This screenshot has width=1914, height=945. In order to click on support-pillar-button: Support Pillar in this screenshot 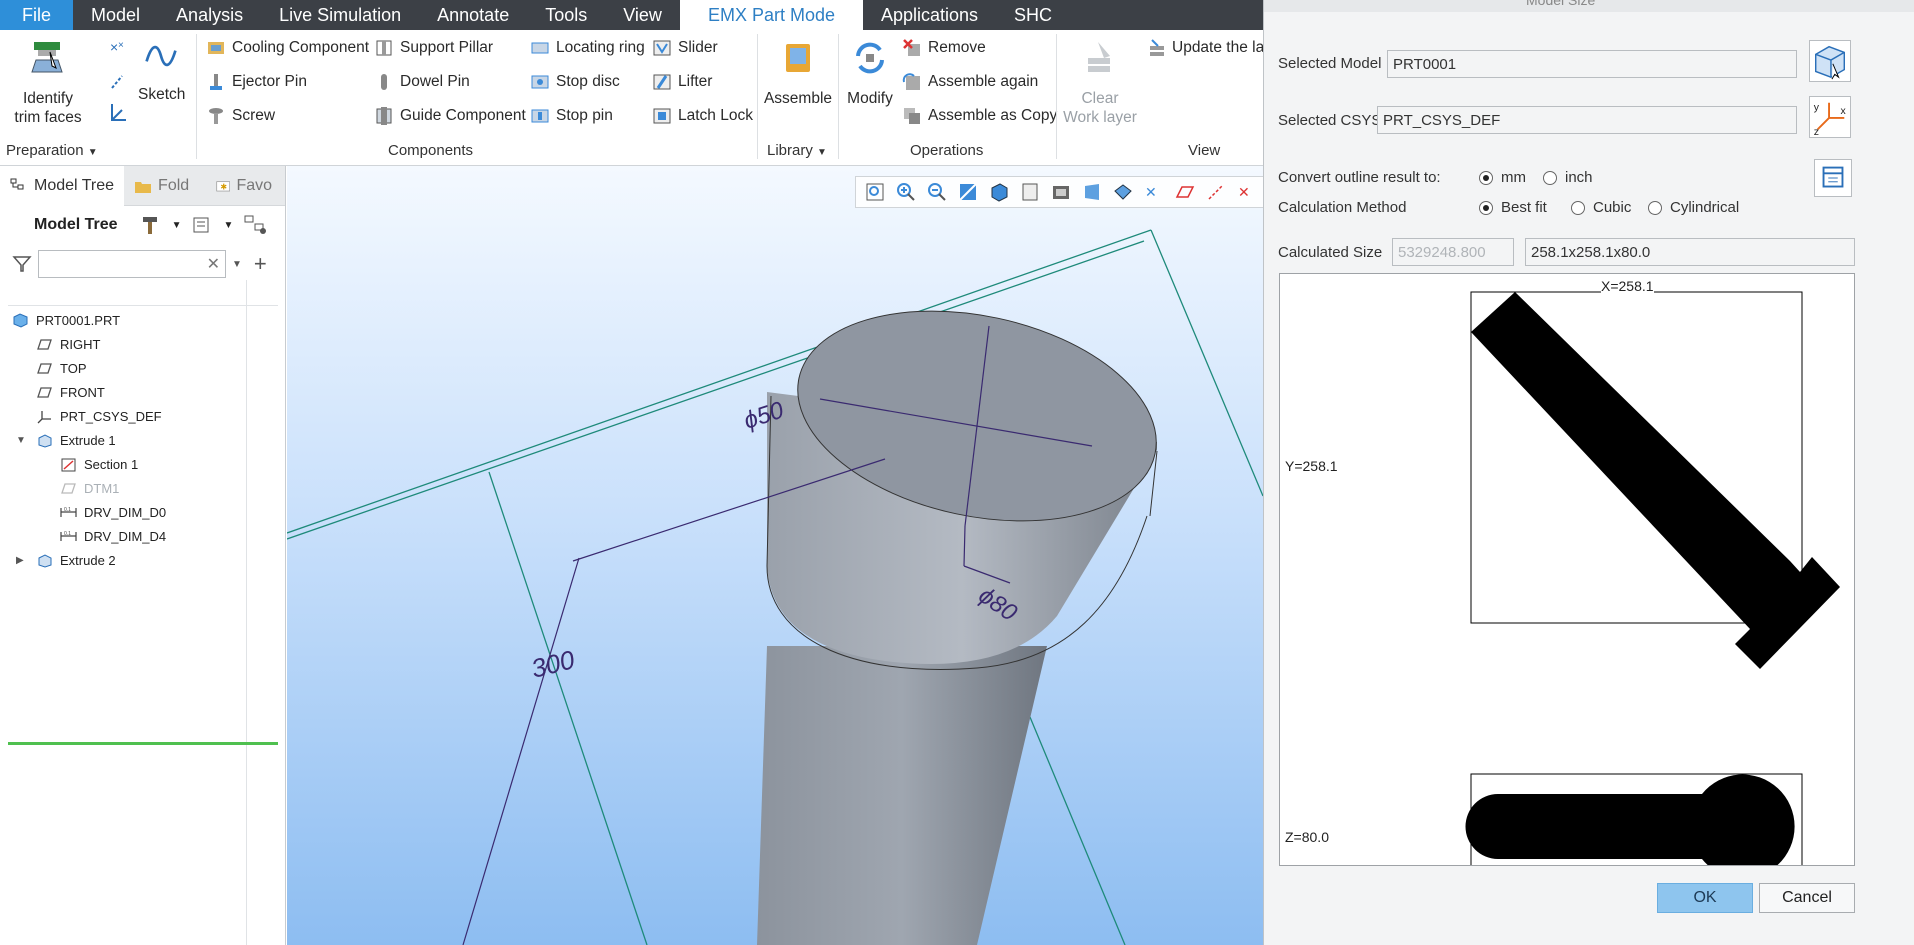, I will do `click(433, 48)`.